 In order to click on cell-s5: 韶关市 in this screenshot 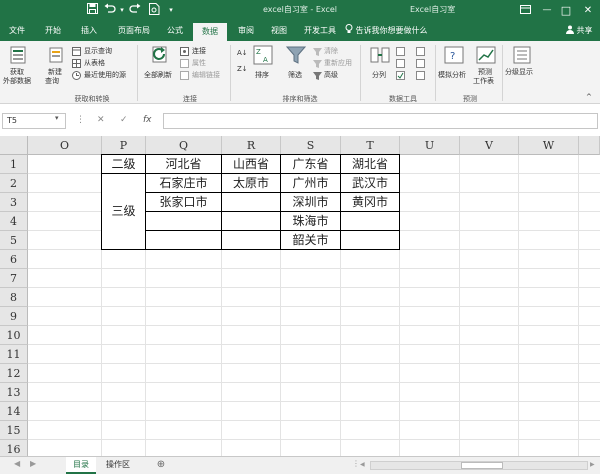, I will do `click(310, 240)`.